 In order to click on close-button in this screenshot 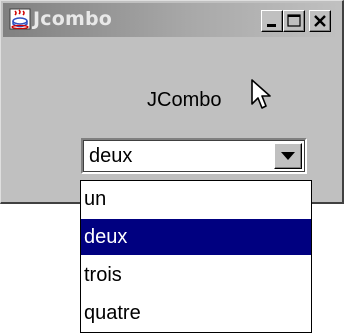, I will do `click(320, 21)`.